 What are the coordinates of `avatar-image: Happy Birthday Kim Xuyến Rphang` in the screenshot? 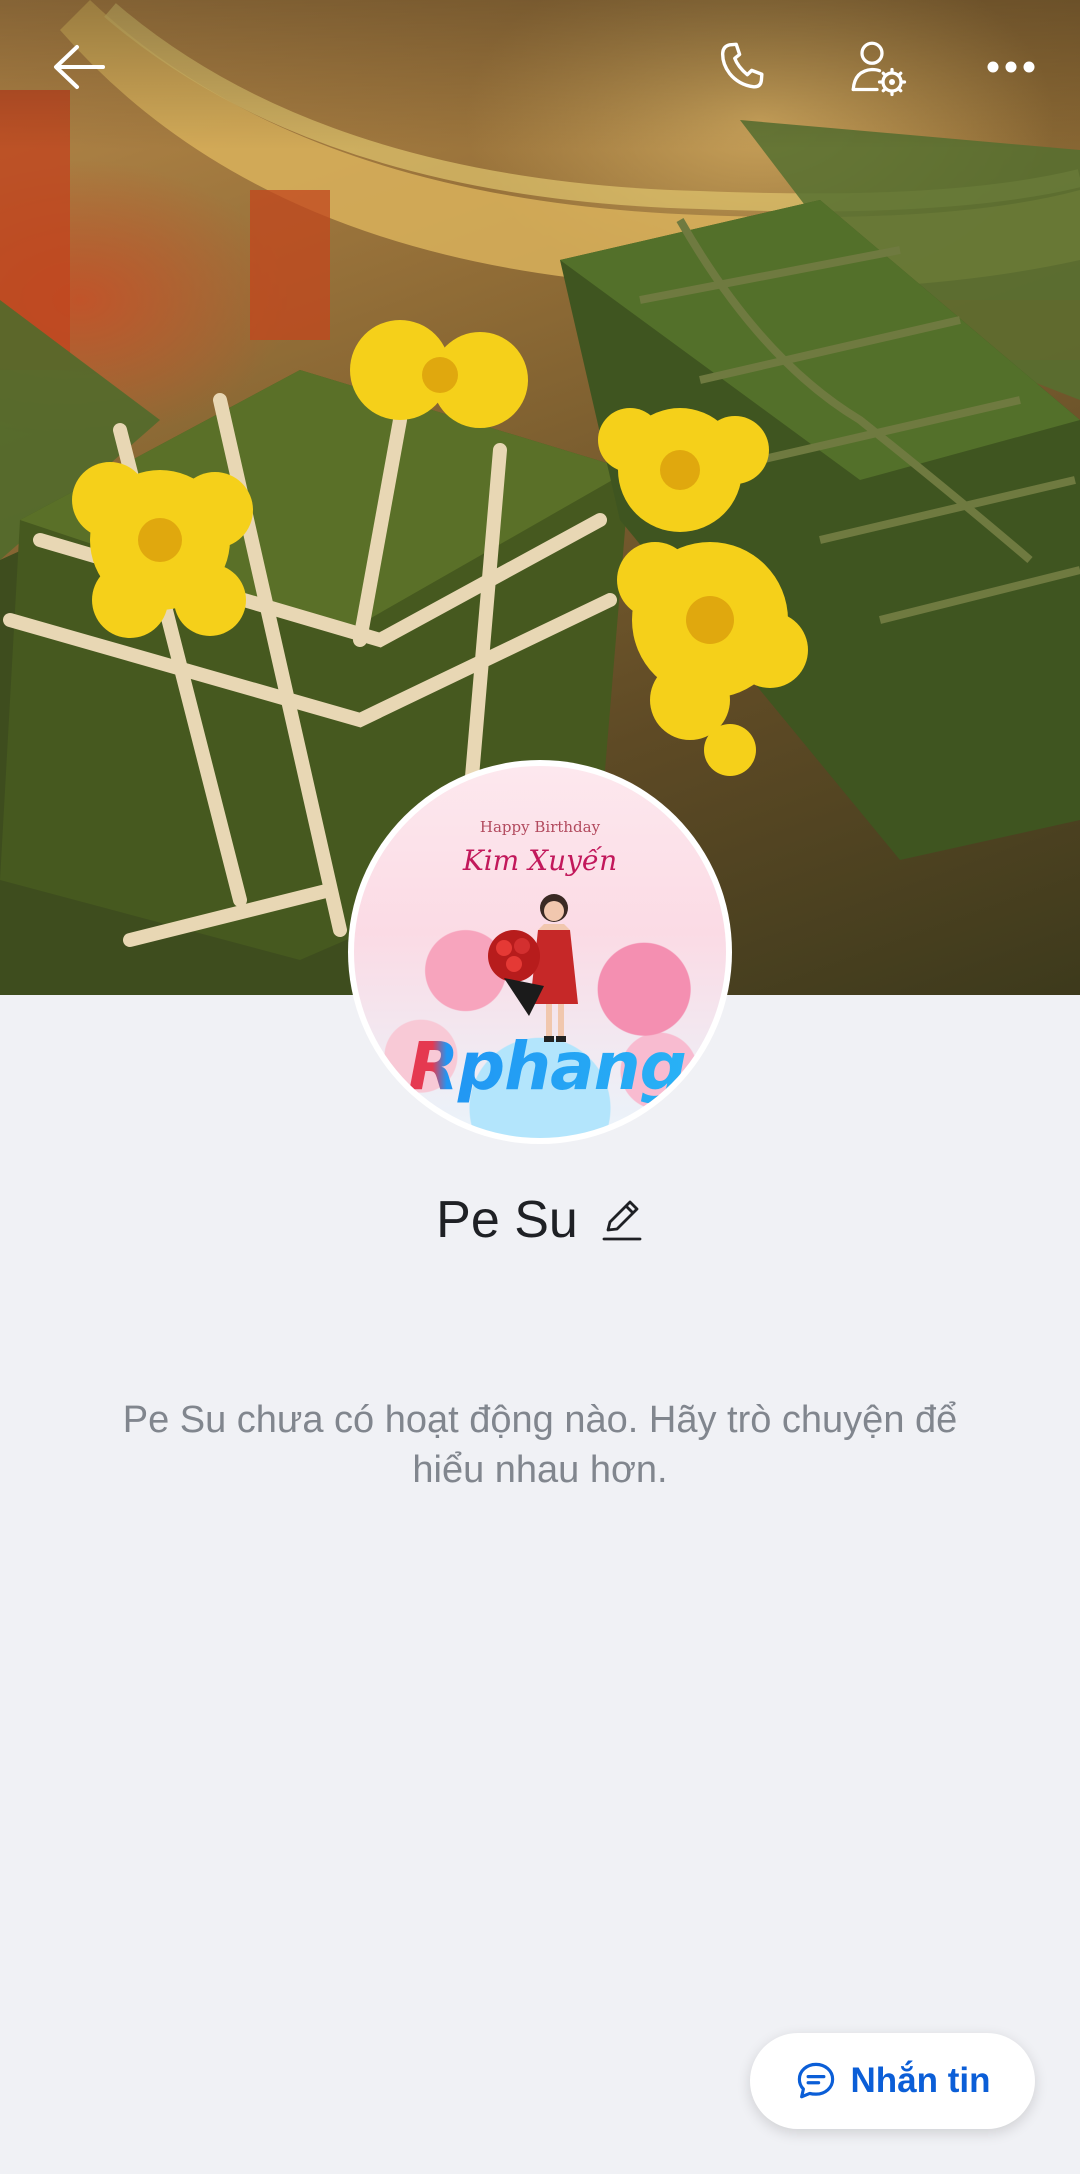 It's located at (540, 952).